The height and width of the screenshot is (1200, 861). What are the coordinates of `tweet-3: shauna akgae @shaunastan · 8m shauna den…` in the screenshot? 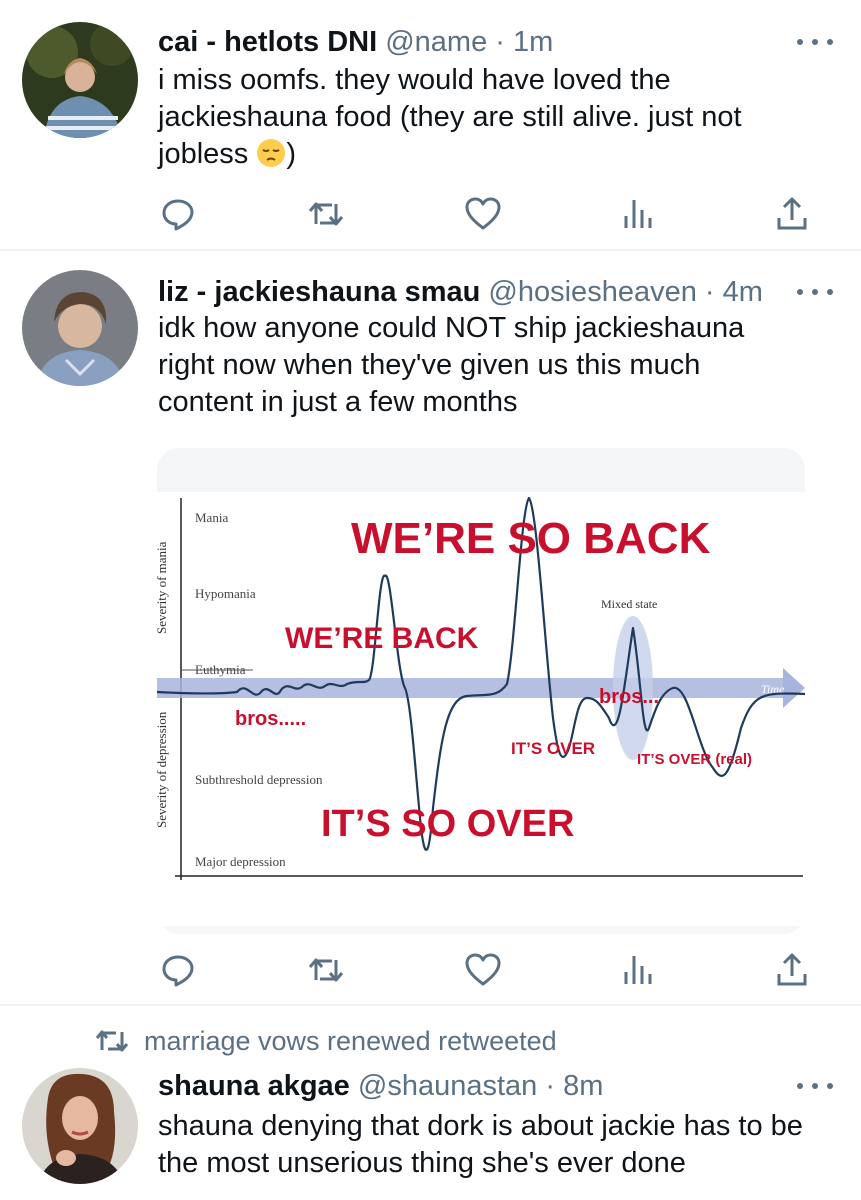 It's located at (430, 1130).